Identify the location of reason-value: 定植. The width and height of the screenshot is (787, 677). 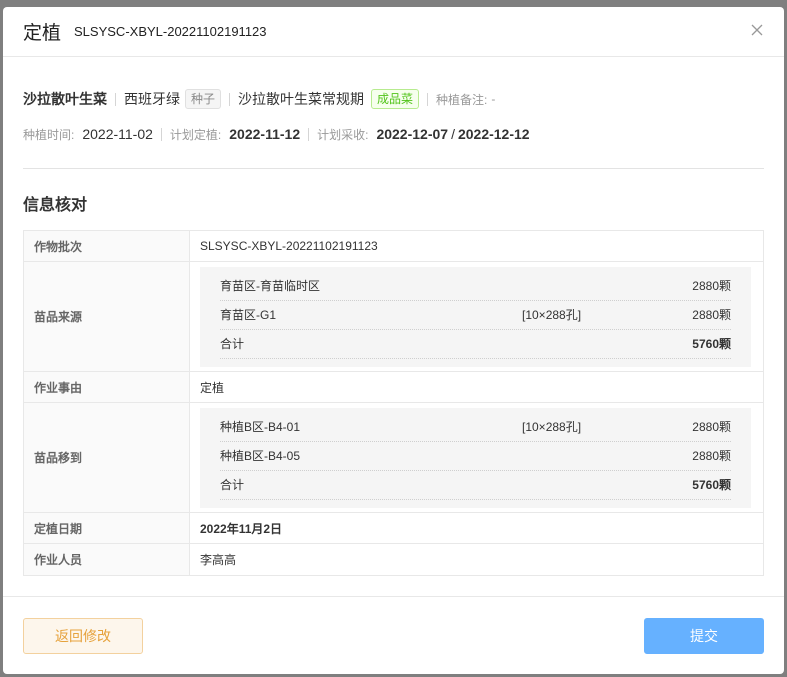
(212, 387).